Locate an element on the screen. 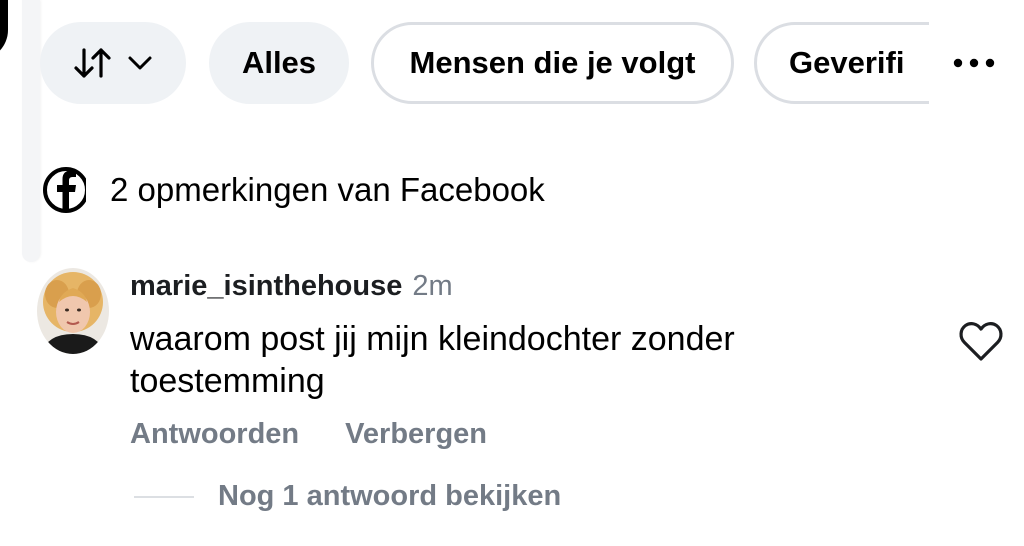 The image size is (1024, 546). view-replies-button: Nog 1 antwoord bekijken is located at coordinates (347, 496).